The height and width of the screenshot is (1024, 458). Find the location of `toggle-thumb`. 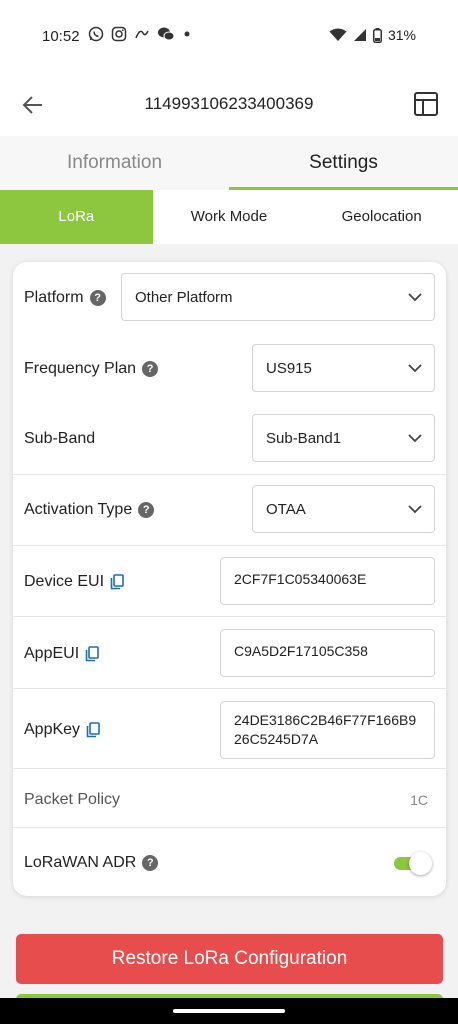

toggle-thumb is located at coordinates (420, 863).